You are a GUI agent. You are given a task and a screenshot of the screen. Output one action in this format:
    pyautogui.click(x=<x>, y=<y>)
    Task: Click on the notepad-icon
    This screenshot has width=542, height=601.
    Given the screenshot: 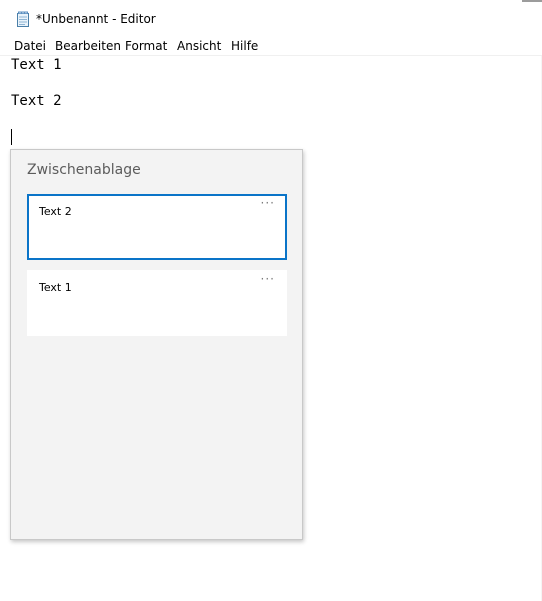 What is the action you would take?
    pyautogui.click(x=23, y=19)
    